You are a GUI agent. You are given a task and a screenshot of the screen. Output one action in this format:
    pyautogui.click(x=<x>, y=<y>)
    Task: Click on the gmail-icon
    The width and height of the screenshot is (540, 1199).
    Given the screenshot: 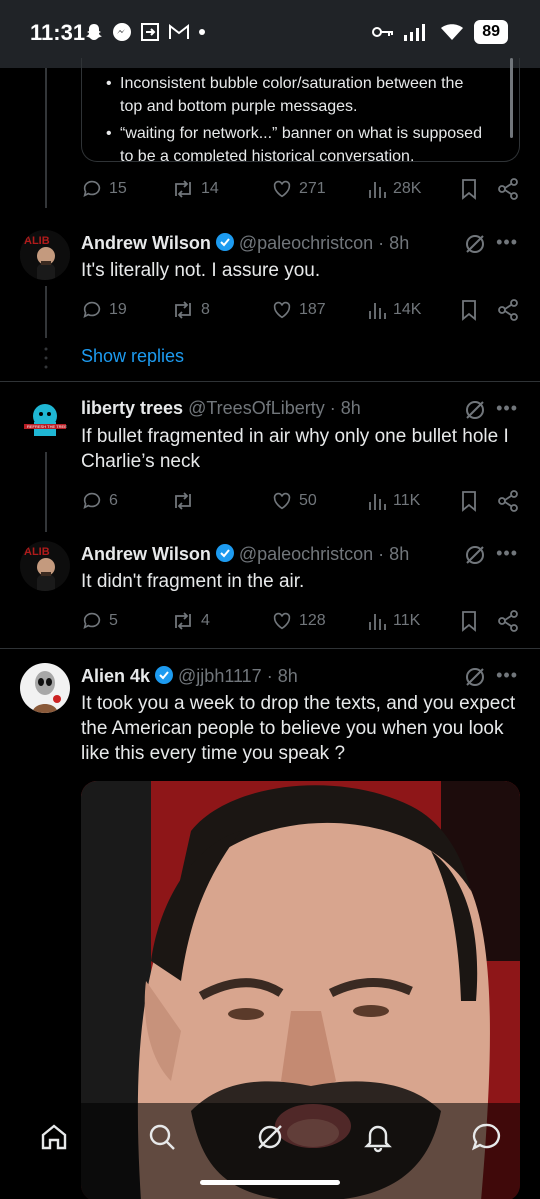 What is the action you would take?
    pyautogui.click(x=179, y=31)
    